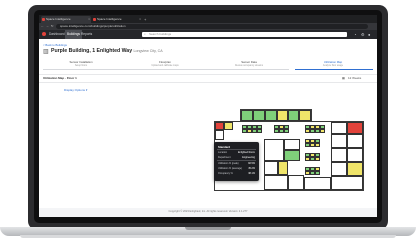 The width and height of the screenshot is (416, 241). What do you see at coordinates (92, 51) in the screenshot?
I see `building-name: Purple Building, 1 Enlighted Way` at bounding box center [92, 51].